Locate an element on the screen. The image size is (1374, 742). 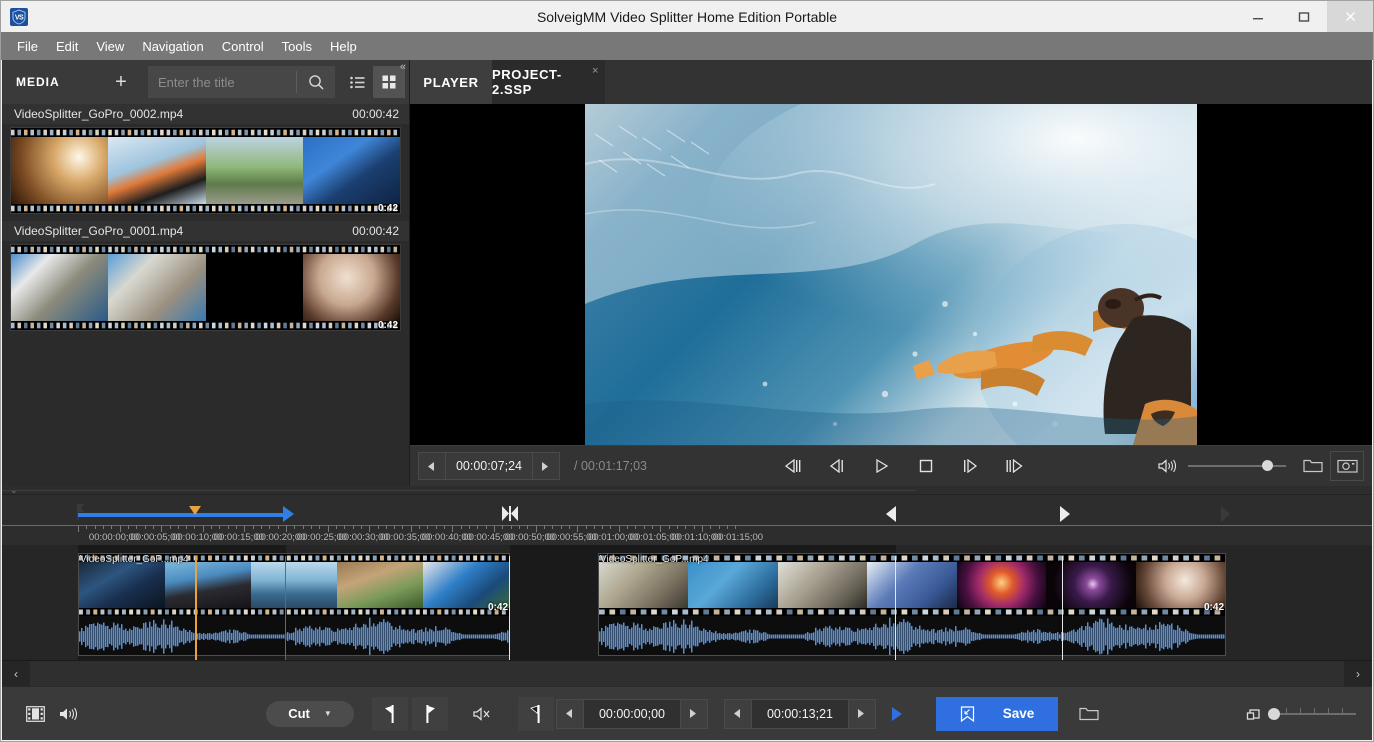
start-time-decrement is located at coordinates (570, 713).